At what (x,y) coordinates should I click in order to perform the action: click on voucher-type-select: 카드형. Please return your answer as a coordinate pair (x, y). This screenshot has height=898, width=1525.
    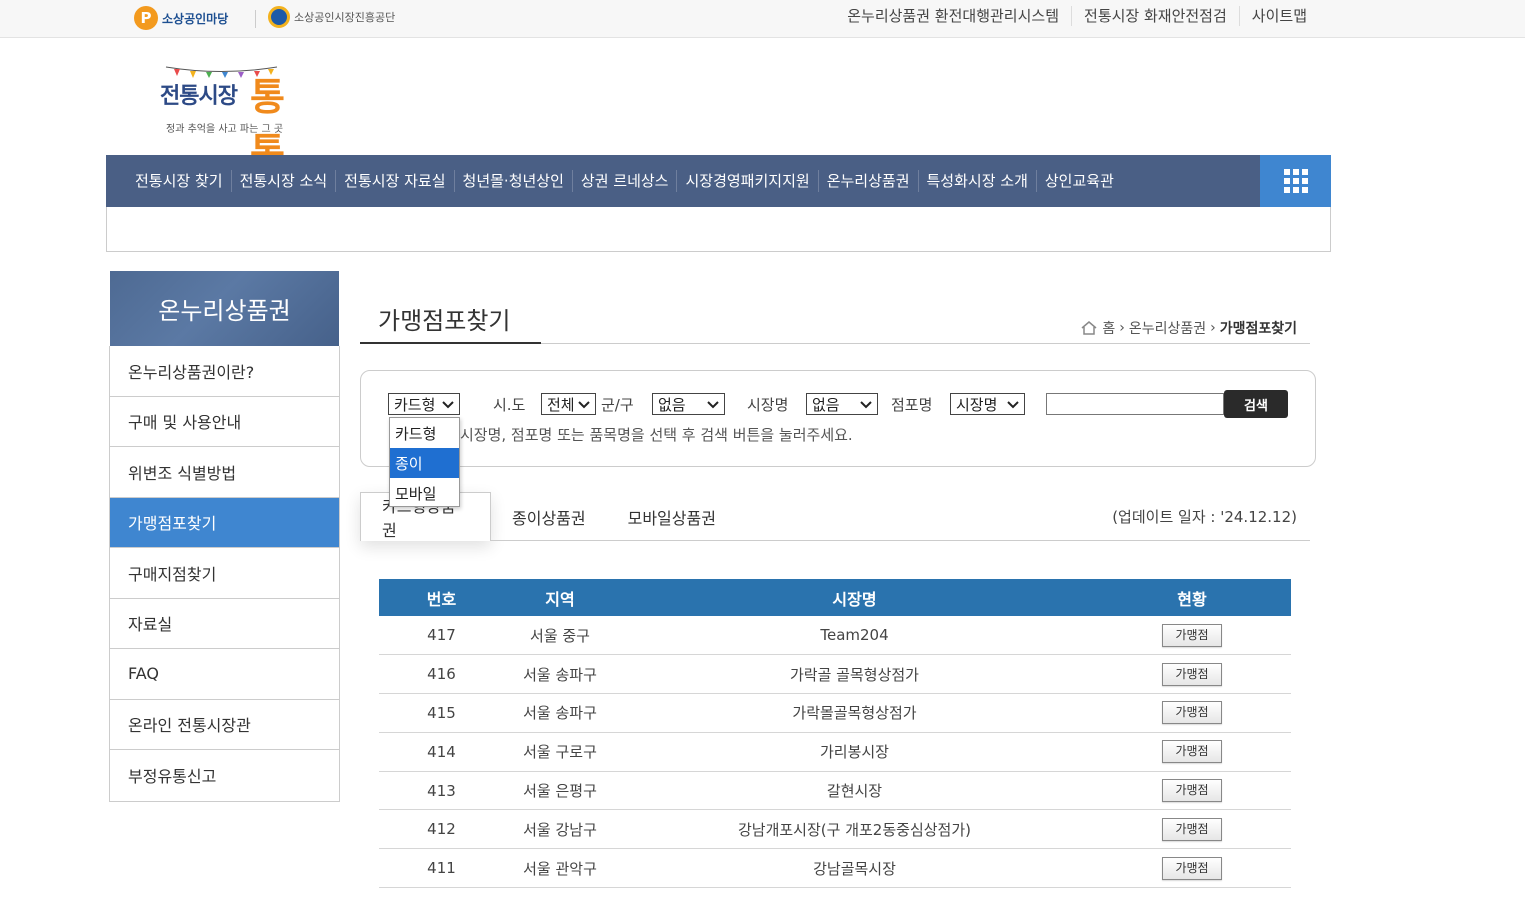
    Looking at the image, I should click on (424, 404).